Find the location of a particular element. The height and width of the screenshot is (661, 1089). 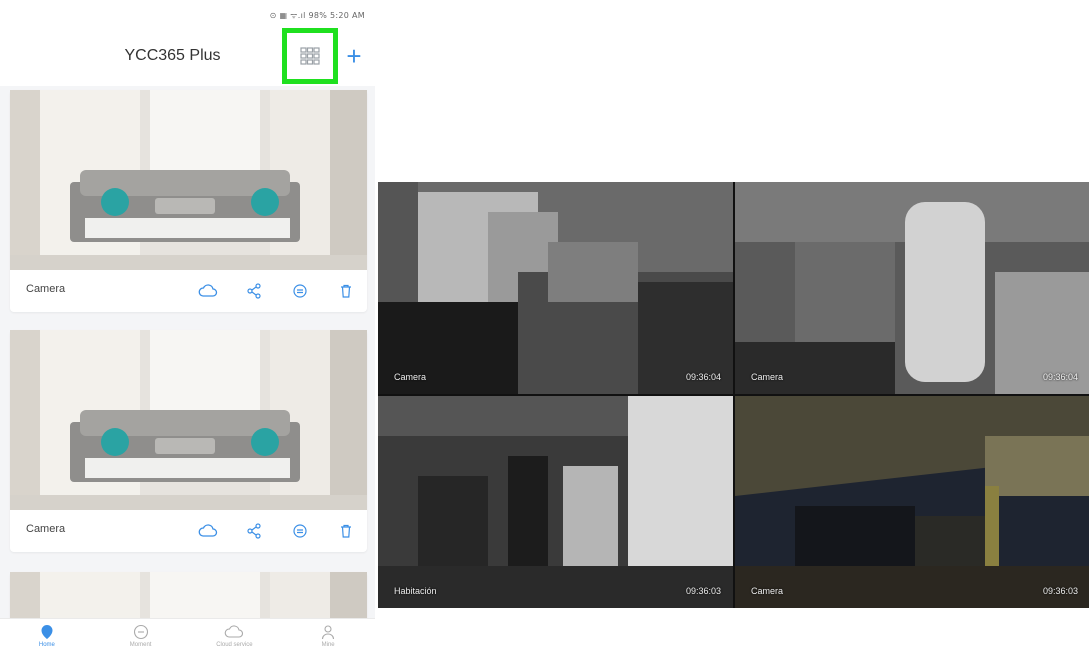

nav-mine: Mine is located at coordinates (328, 640).